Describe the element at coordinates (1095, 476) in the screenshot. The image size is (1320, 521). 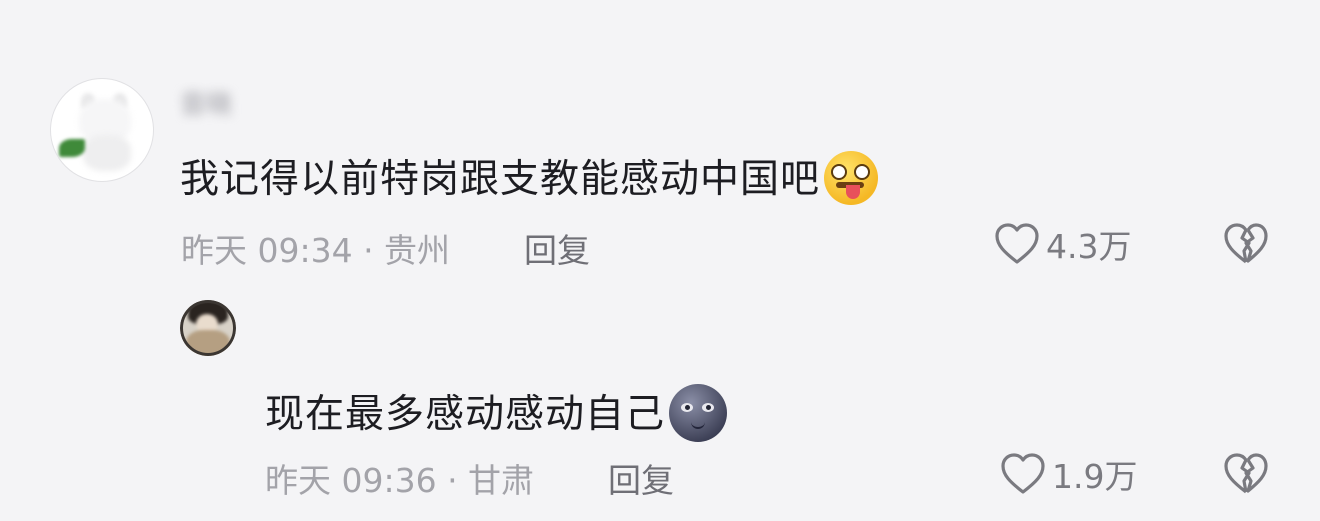
I see `like-count: 1.9万` at that location.